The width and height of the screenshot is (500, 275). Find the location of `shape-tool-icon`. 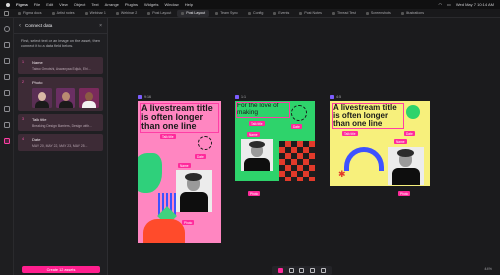

shape-tool-icon is located at coordinates (302, 270).